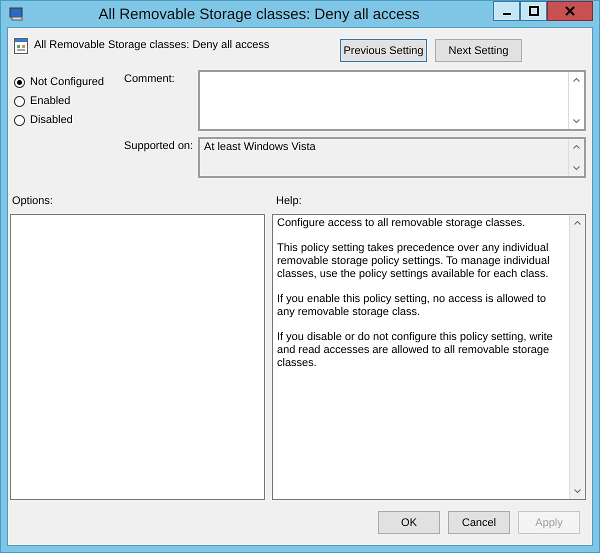 This screenshot has width=600, height=553. Describe the element at coordinates (69, 120) in the screenshot. I see `radio-option: Disabled` at that location.